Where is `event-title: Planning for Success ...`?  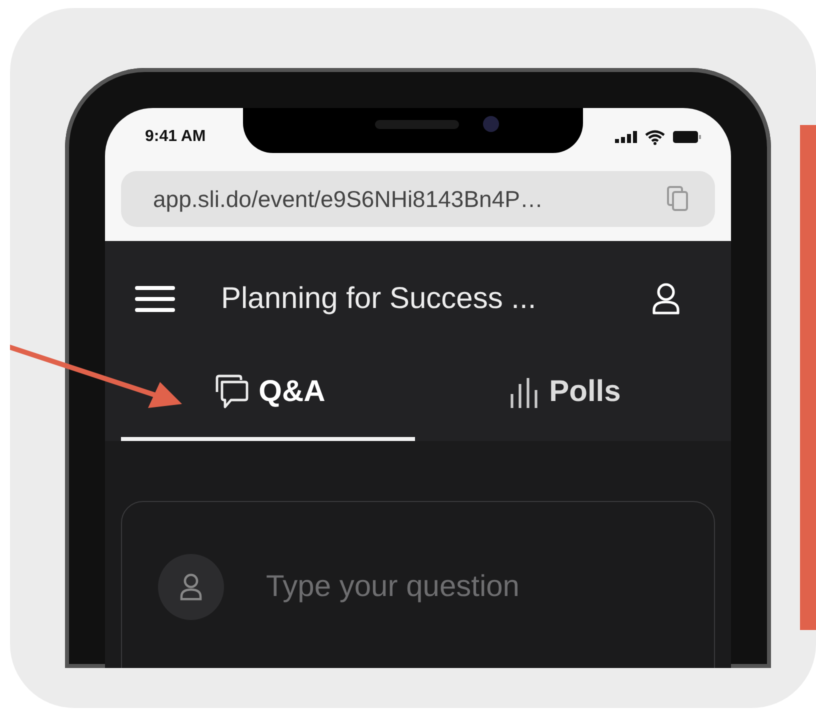 event-title: Planning for Success ... is located at coordinates (379, 299).